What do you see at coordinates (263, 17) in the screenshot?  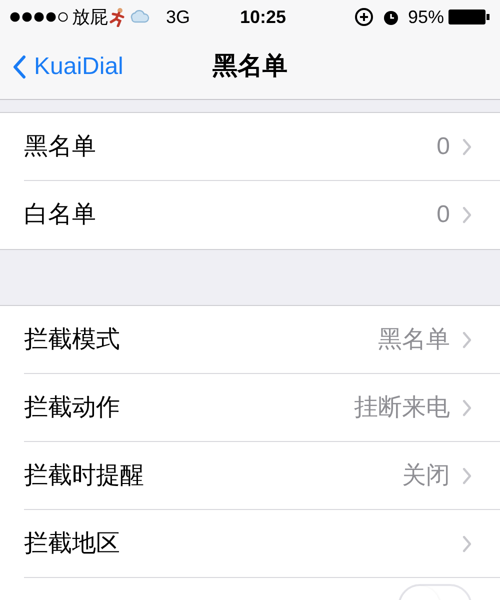 I see `status-time: 10:25` at bounding box center [263, 17].